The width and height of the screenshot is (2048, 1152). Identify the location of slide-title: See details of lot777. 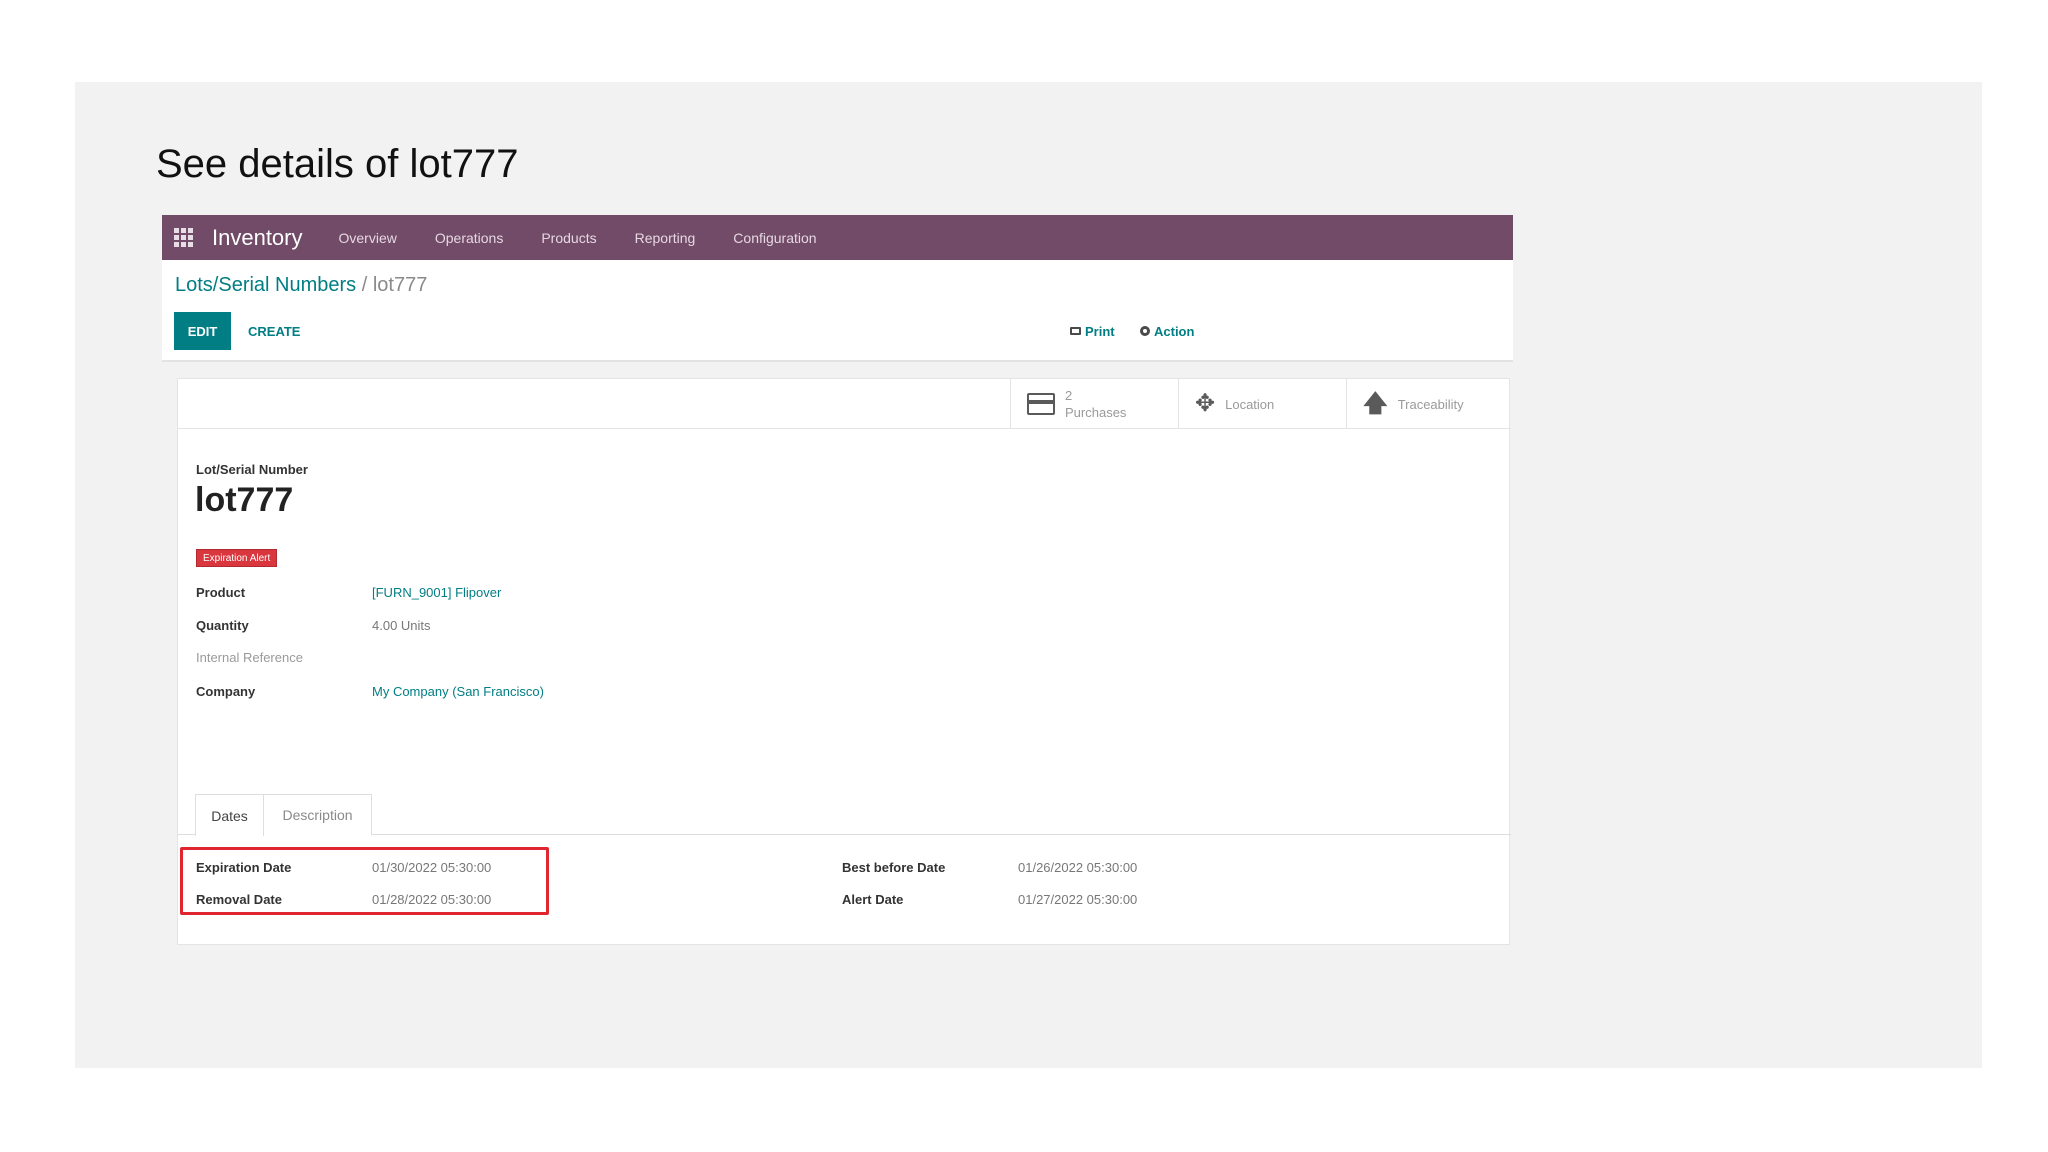
(337, 164).